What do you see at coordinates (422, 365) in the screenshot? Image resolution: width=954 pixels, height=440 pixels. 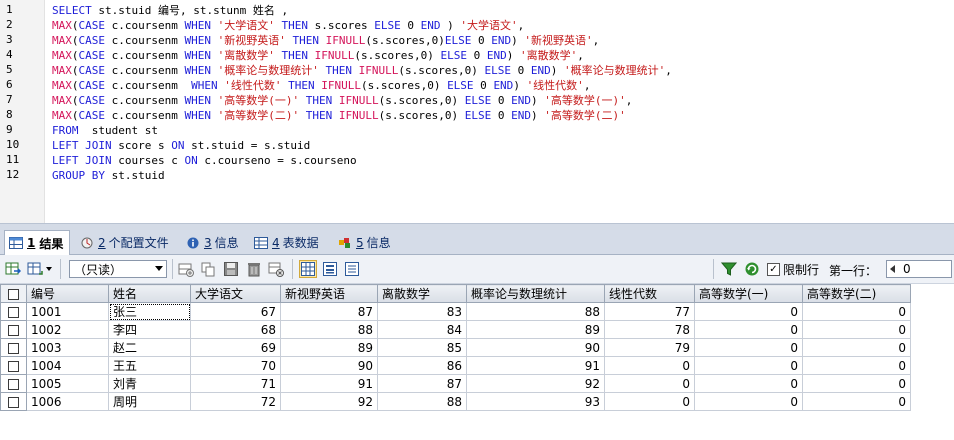 I see `table-cell: 86` at bounding box center [422, 365].